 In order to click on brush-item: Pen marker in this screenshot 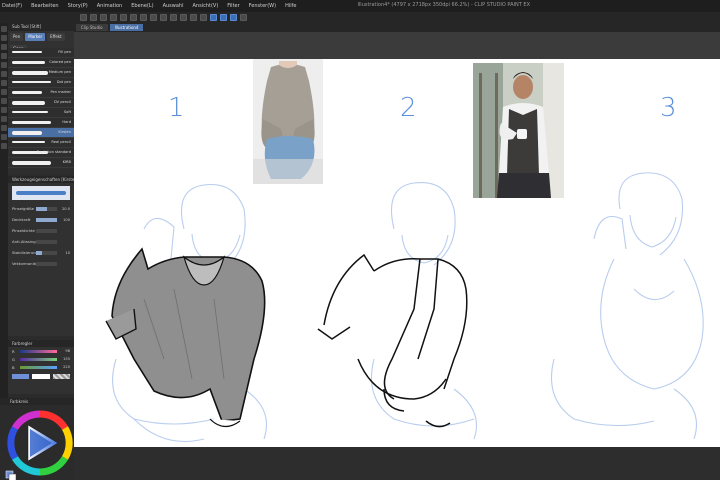, I will do `click(41, 93)`.